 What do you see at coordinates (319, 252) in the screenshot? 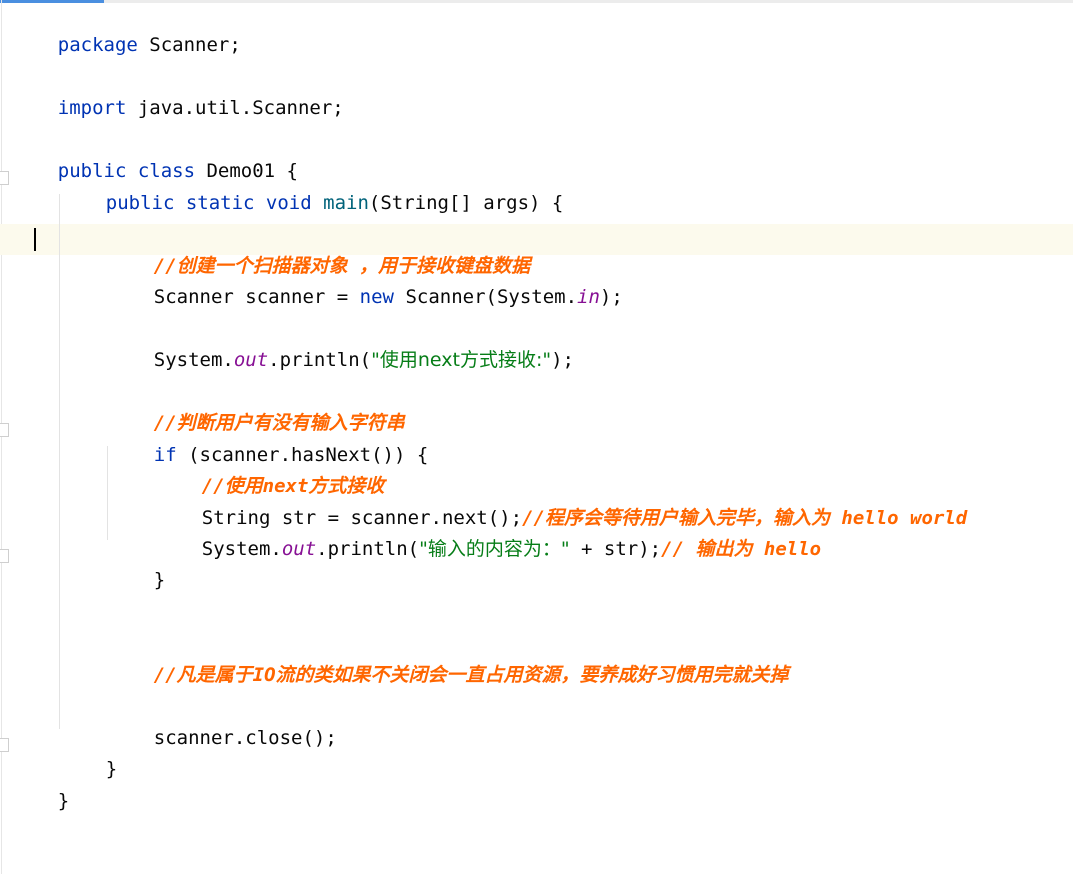
I see `code-line-comment: //创建一个扫描器对象 ，用于接收键盘数据` at bounding box center [319, 252].